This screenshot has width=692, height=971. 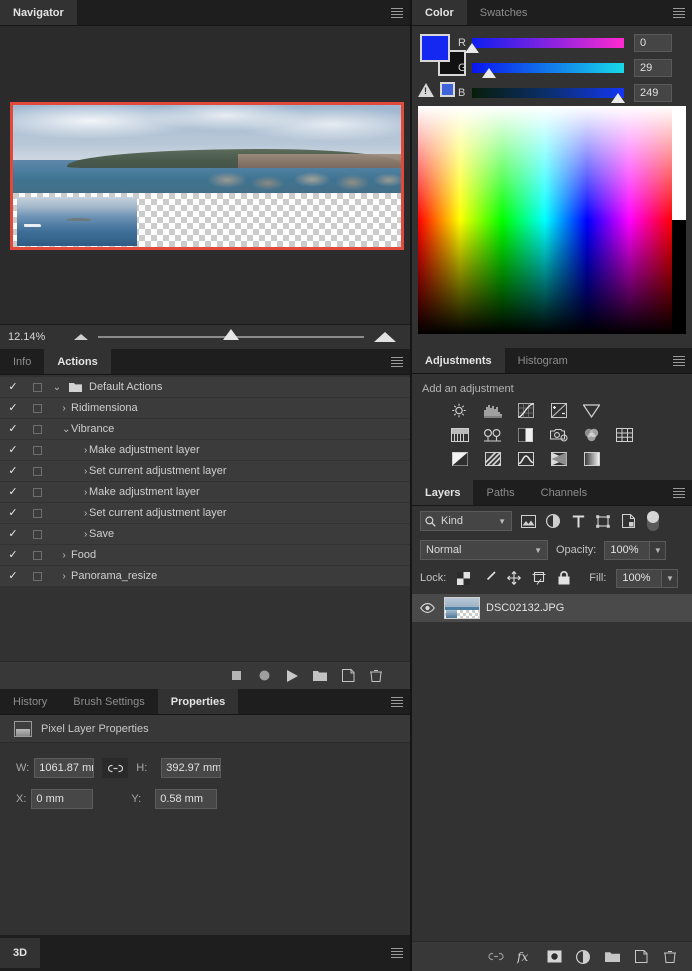 I want to click on fill-stepper: ▼, so click(x=670, y=578).